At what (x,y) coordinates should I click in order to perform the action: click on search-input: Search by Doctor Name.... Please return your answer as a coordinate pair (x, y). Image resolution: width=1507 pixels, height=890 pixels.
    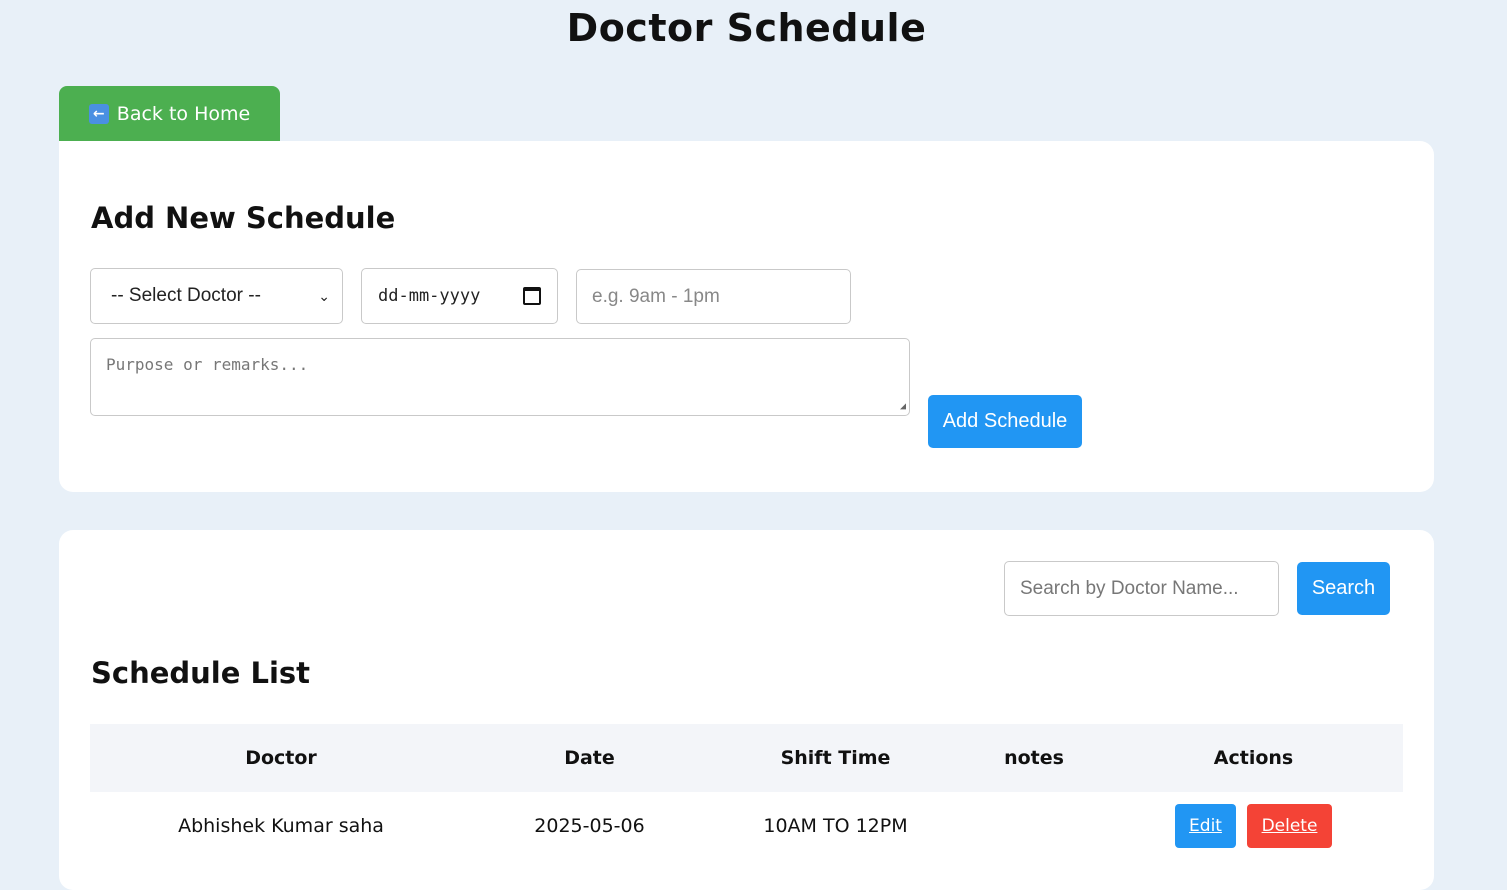
    Looking at the image, I should click on (1141, 588).